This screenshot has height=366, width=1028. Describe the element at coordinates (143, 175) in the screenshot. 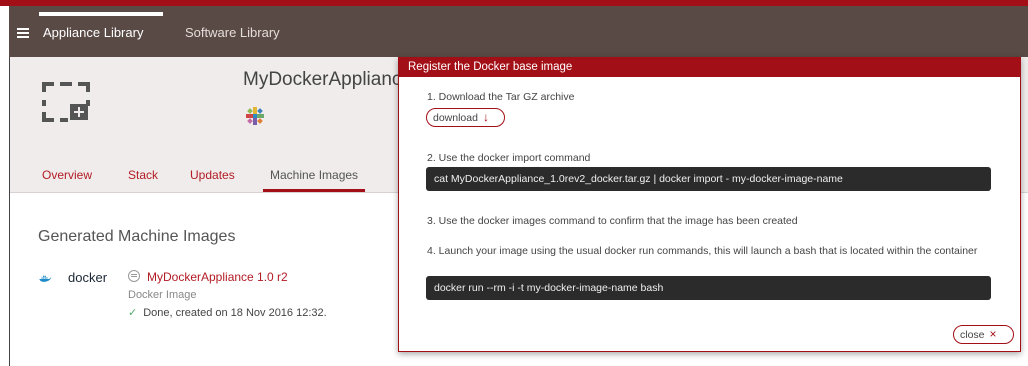

I see `tab-stack: Stack` at that location.